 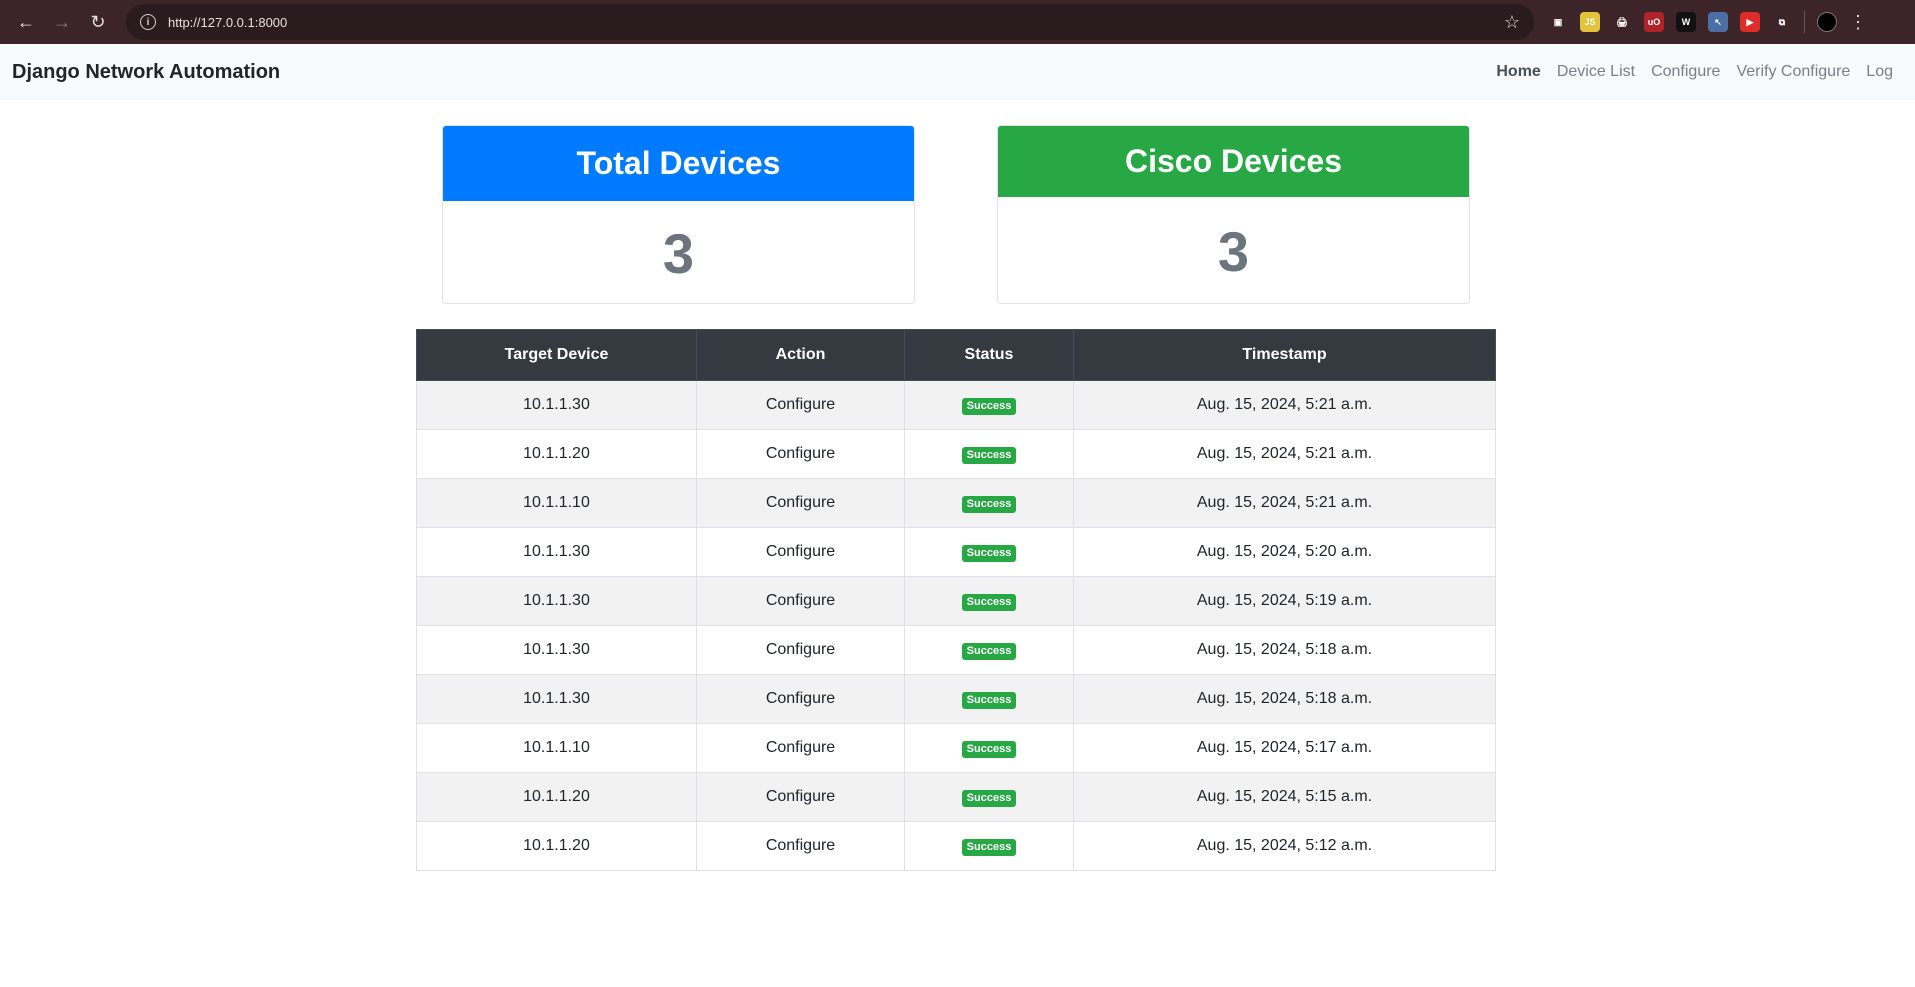 What do you see at coordinates (1512, 22) in the screenshot?
I see `bookmark-star-icon: ☆` at bounding box center [1512, 22].